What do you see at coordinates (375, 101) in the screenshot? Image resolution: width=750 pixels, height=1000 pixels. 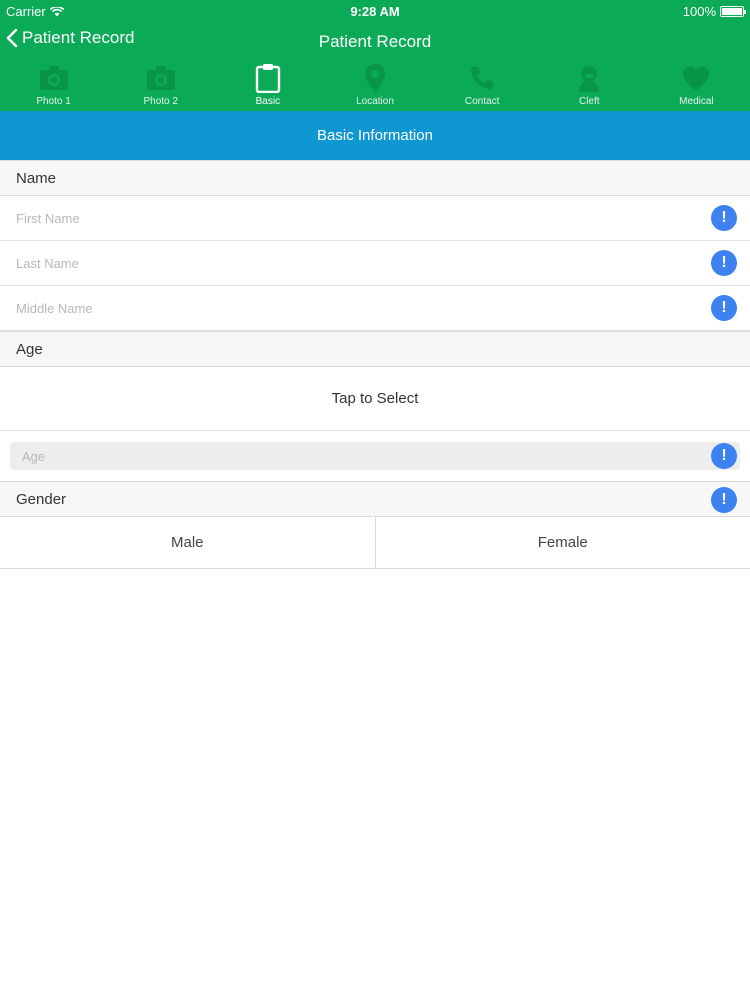 I see `tab-label: Location` at bounding box center [375, 101].